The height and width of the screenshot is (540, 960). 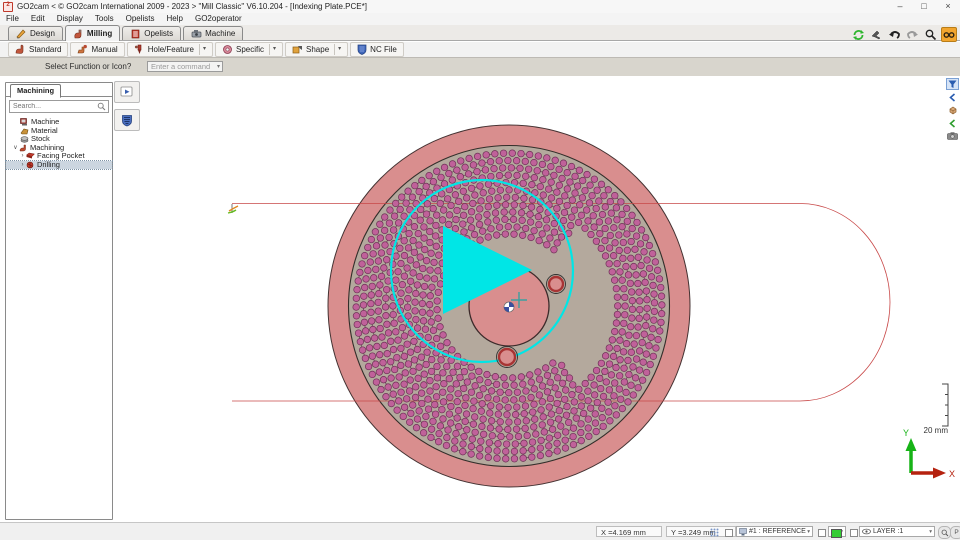 I want to click on collapse-icon: ∨, so click(x=15, y=148).